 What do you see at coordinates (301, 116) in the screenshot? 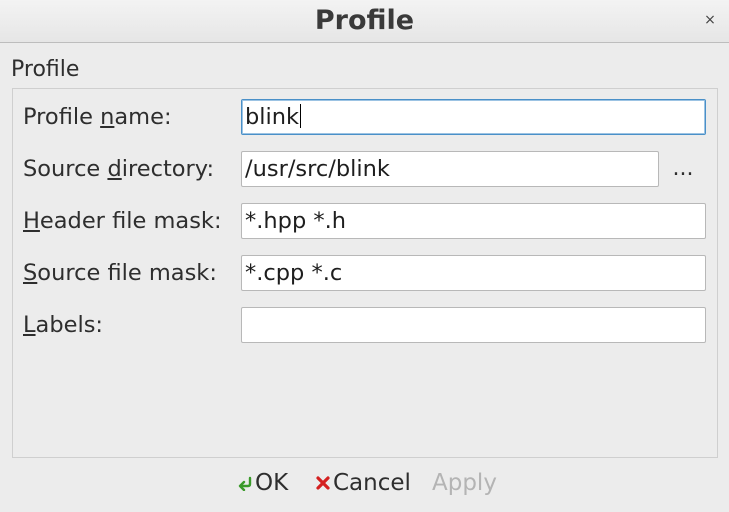
I see `text-caret` at bounding box center [301, 116].